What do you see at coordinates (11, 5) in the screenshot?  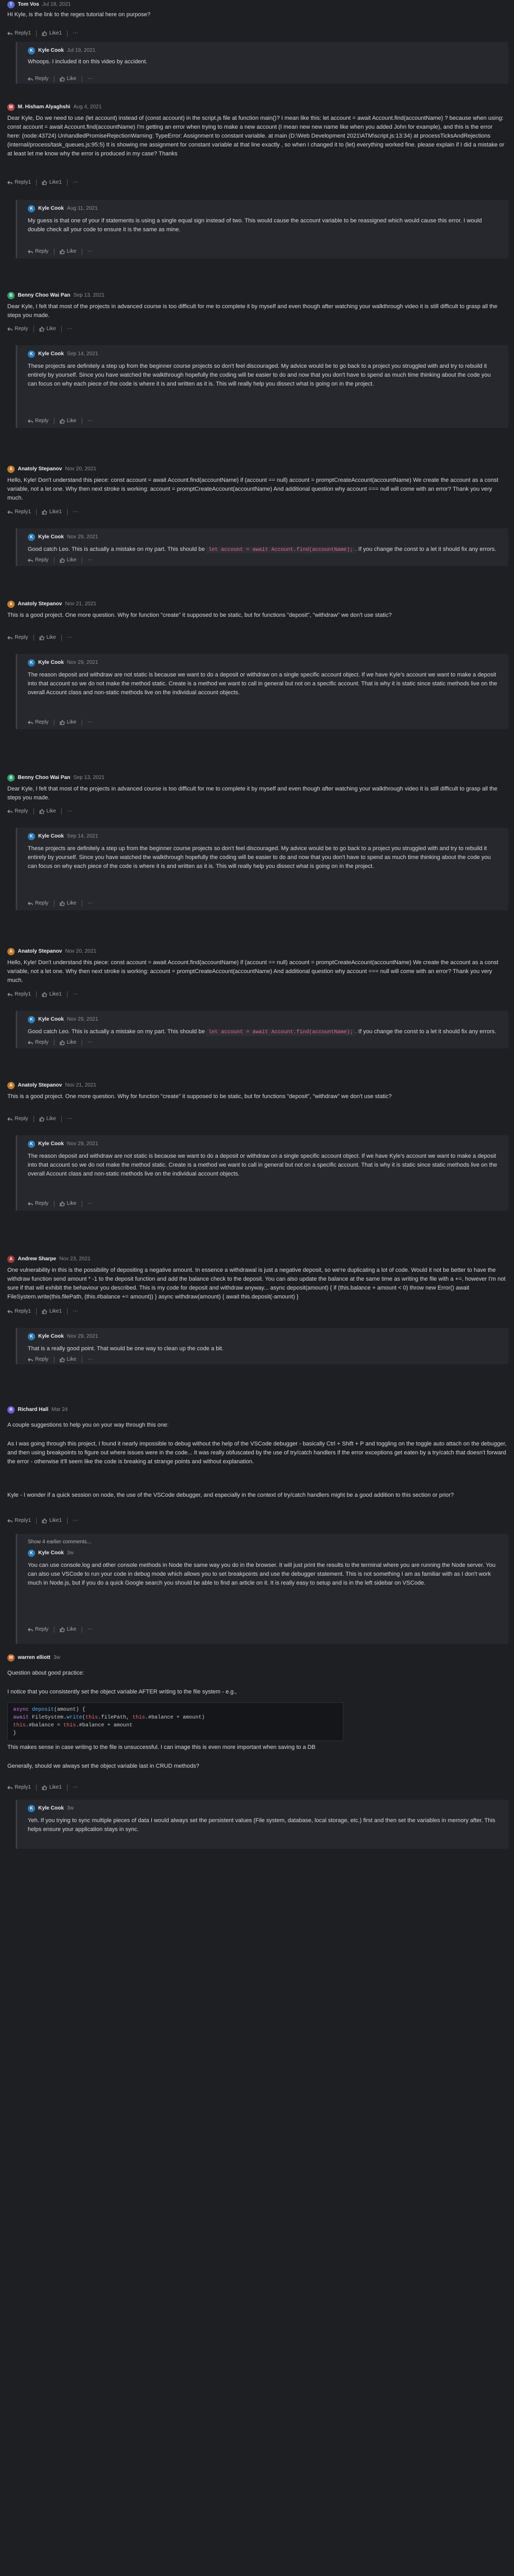 I see `avatar: T` at bounding box center [11, 5].